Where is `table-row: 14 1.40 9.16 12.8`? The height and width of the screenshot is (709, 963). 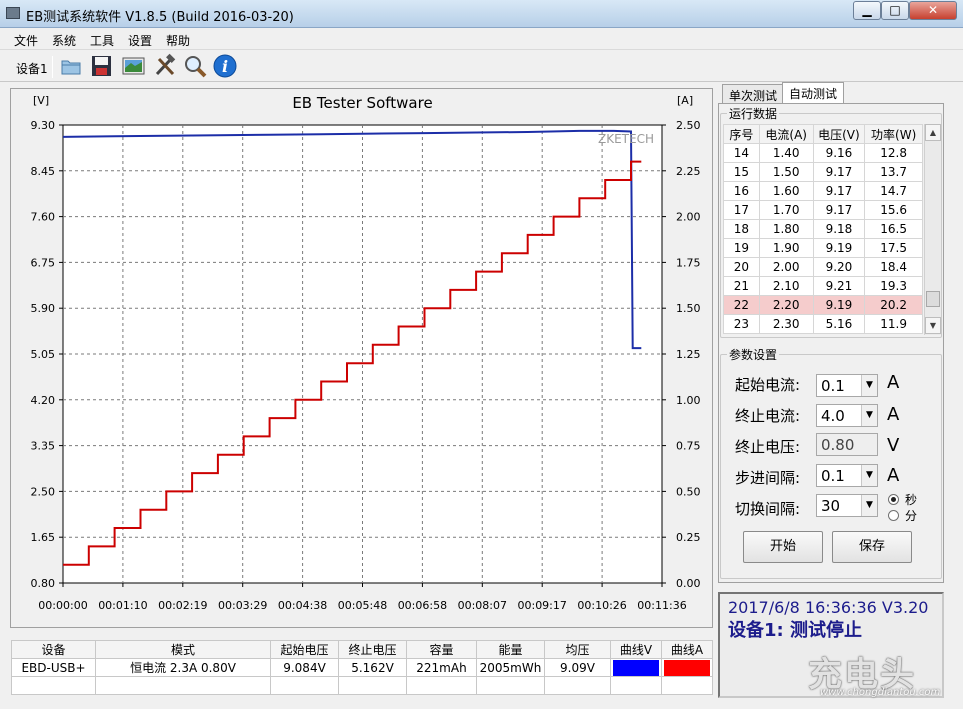
table-row: 14 1.40 9.16 12.8 is located at coordinates (823, 153).